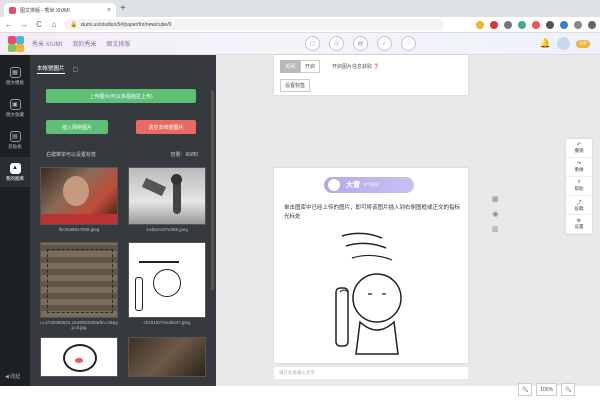 The height and width of the screenshot is (400, 600). Describe the element at coordinates (15, 114) in the screenshot. I see `rail-item-label: 图文收藏` at that location.